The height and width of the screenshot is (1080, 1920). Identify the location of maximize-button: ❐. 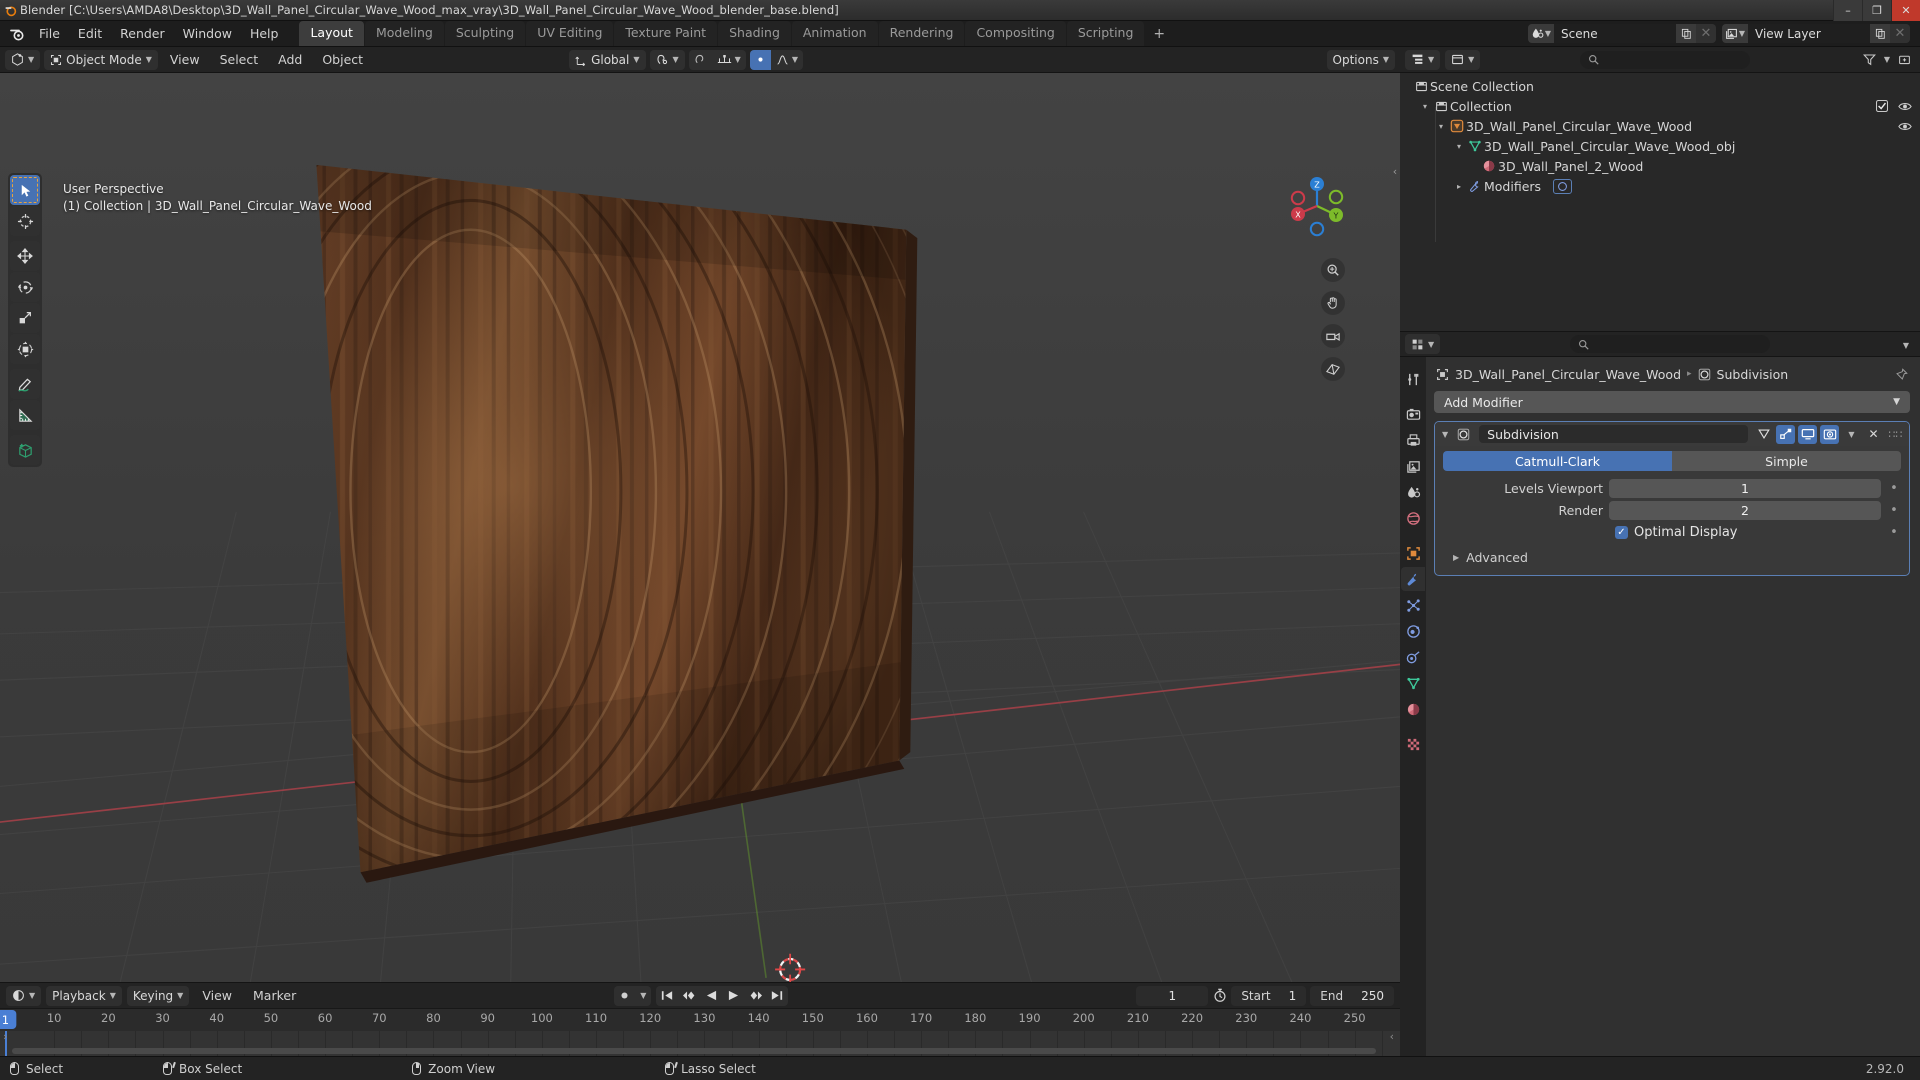
(1876, 10).